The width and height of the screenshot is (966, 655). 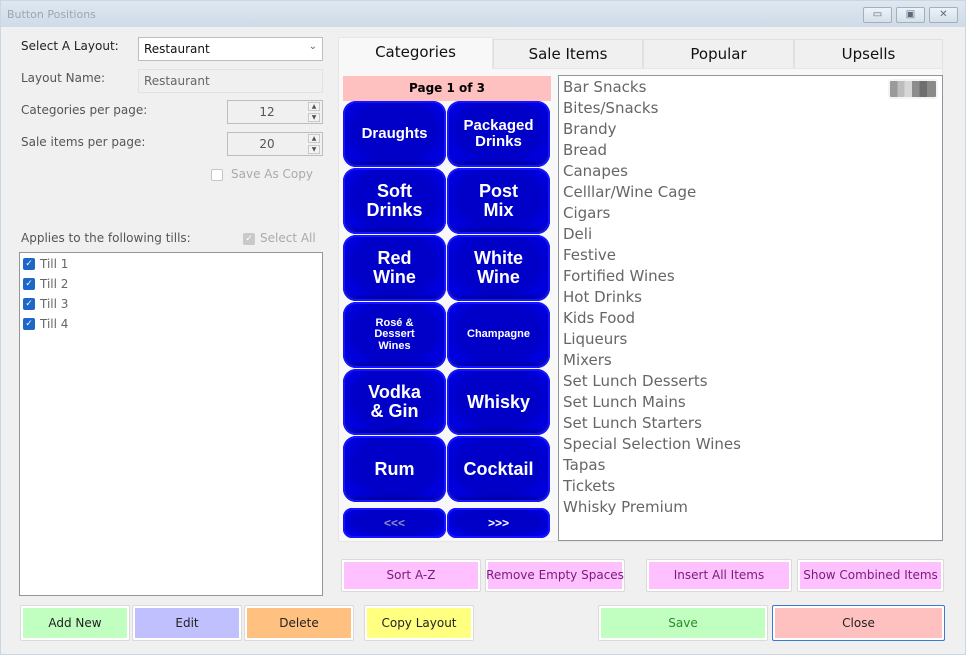 I want to click on category-button-label: Packaged Drinks, so click(x=498, y=133).